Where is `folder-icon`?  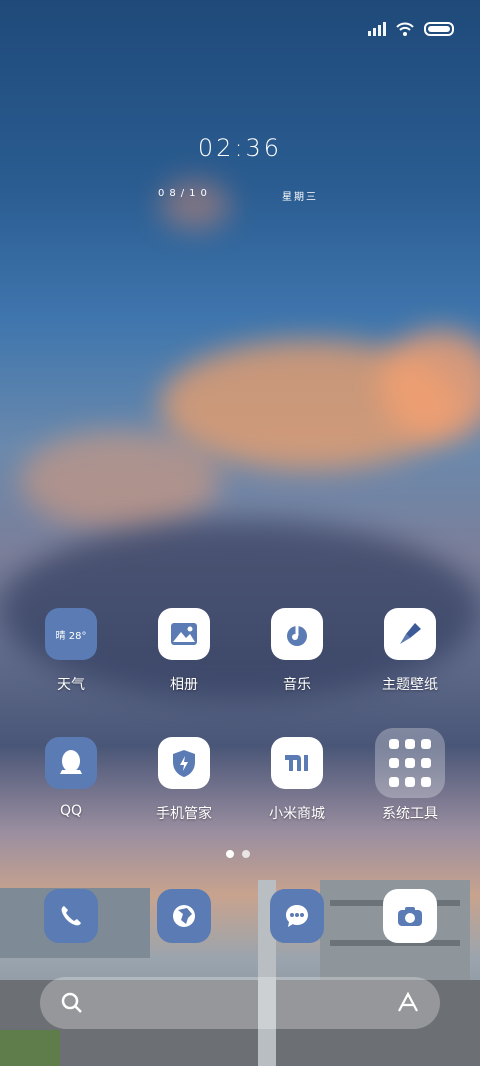
folder-icon is located at coordinates (410, 763).